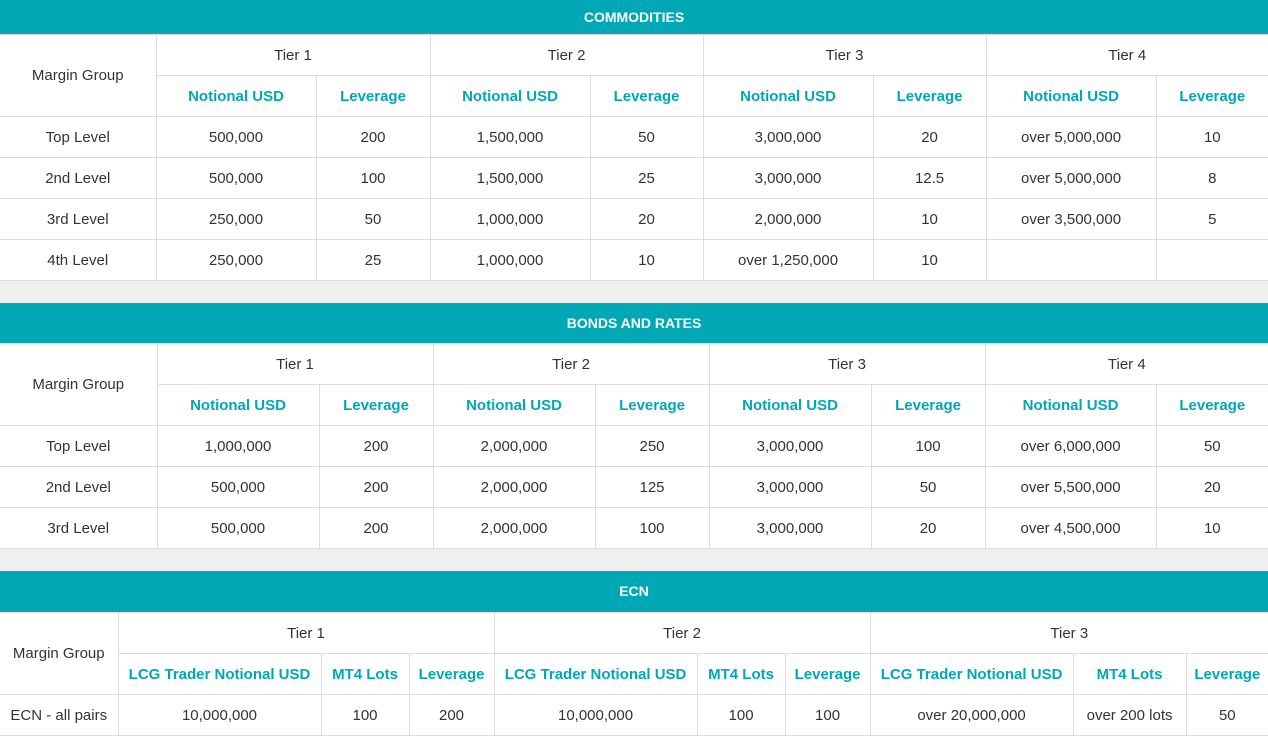 Image resolution: width=1268 pixels, height=736 pixels. What do you see at coordinates (1211, 178) in the screenshot?
I see `table-cell: 8` at bounding box center [1211, 178].